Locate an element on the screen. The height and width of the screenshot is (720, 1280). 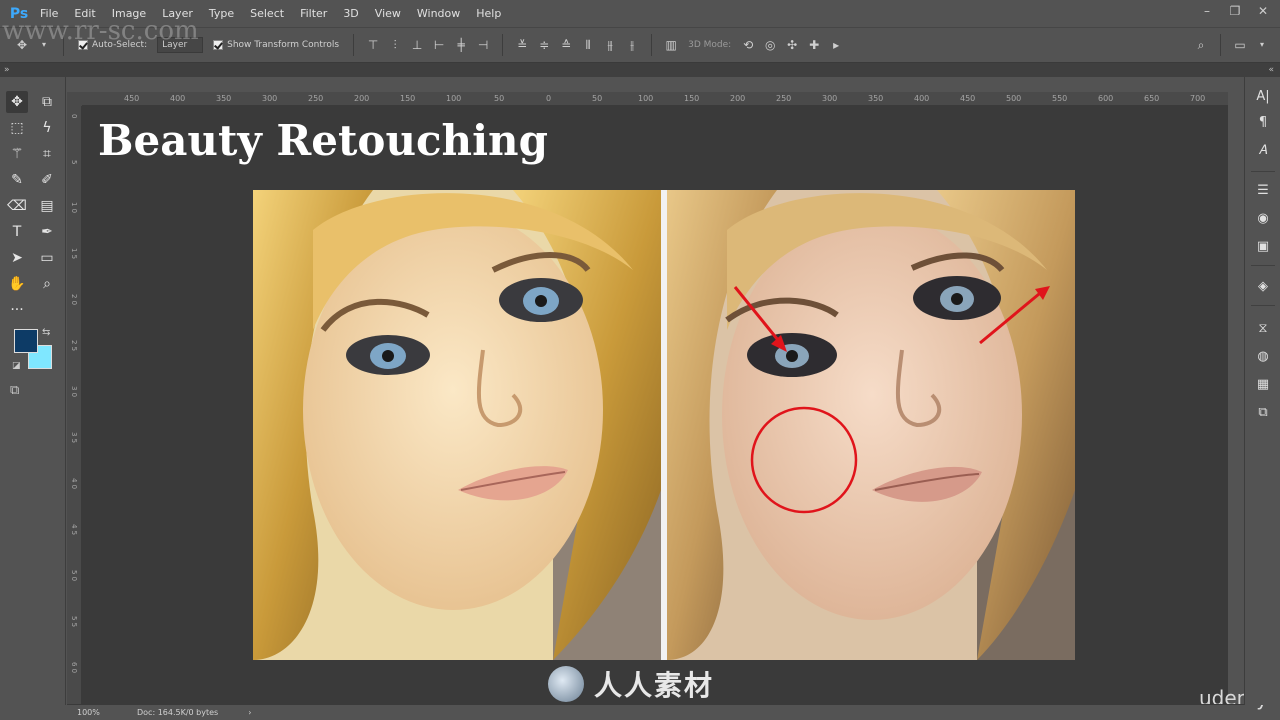
brand-watermark: 人人素材 is located at coordinates (631, 684).